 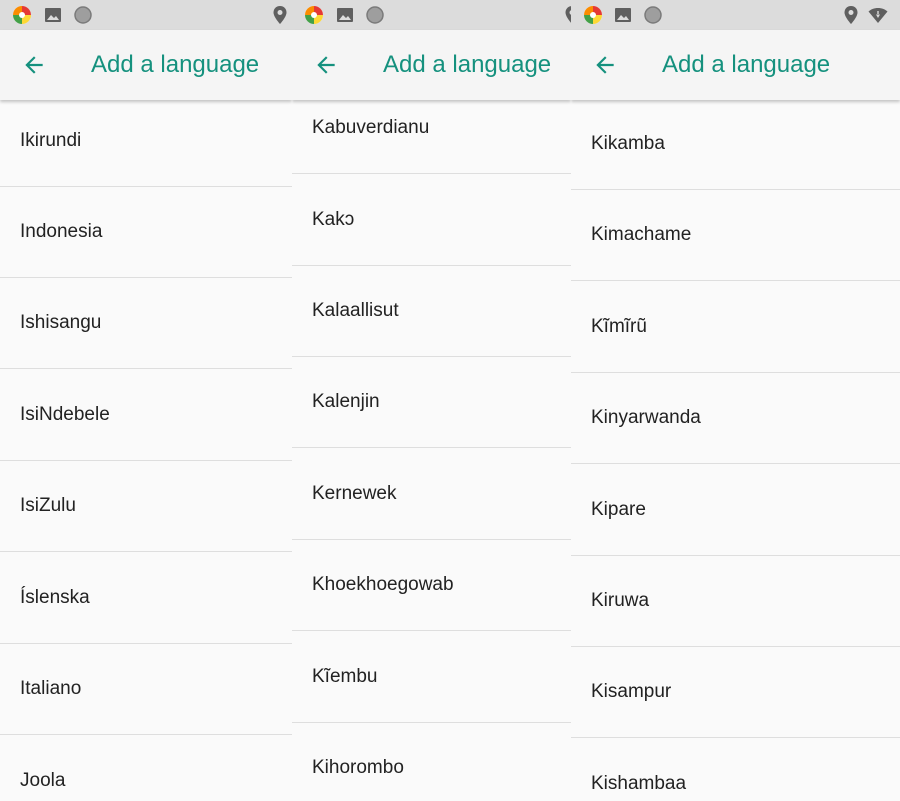 I want to click on language-item: Kernewek, so click(x=431, y=494).